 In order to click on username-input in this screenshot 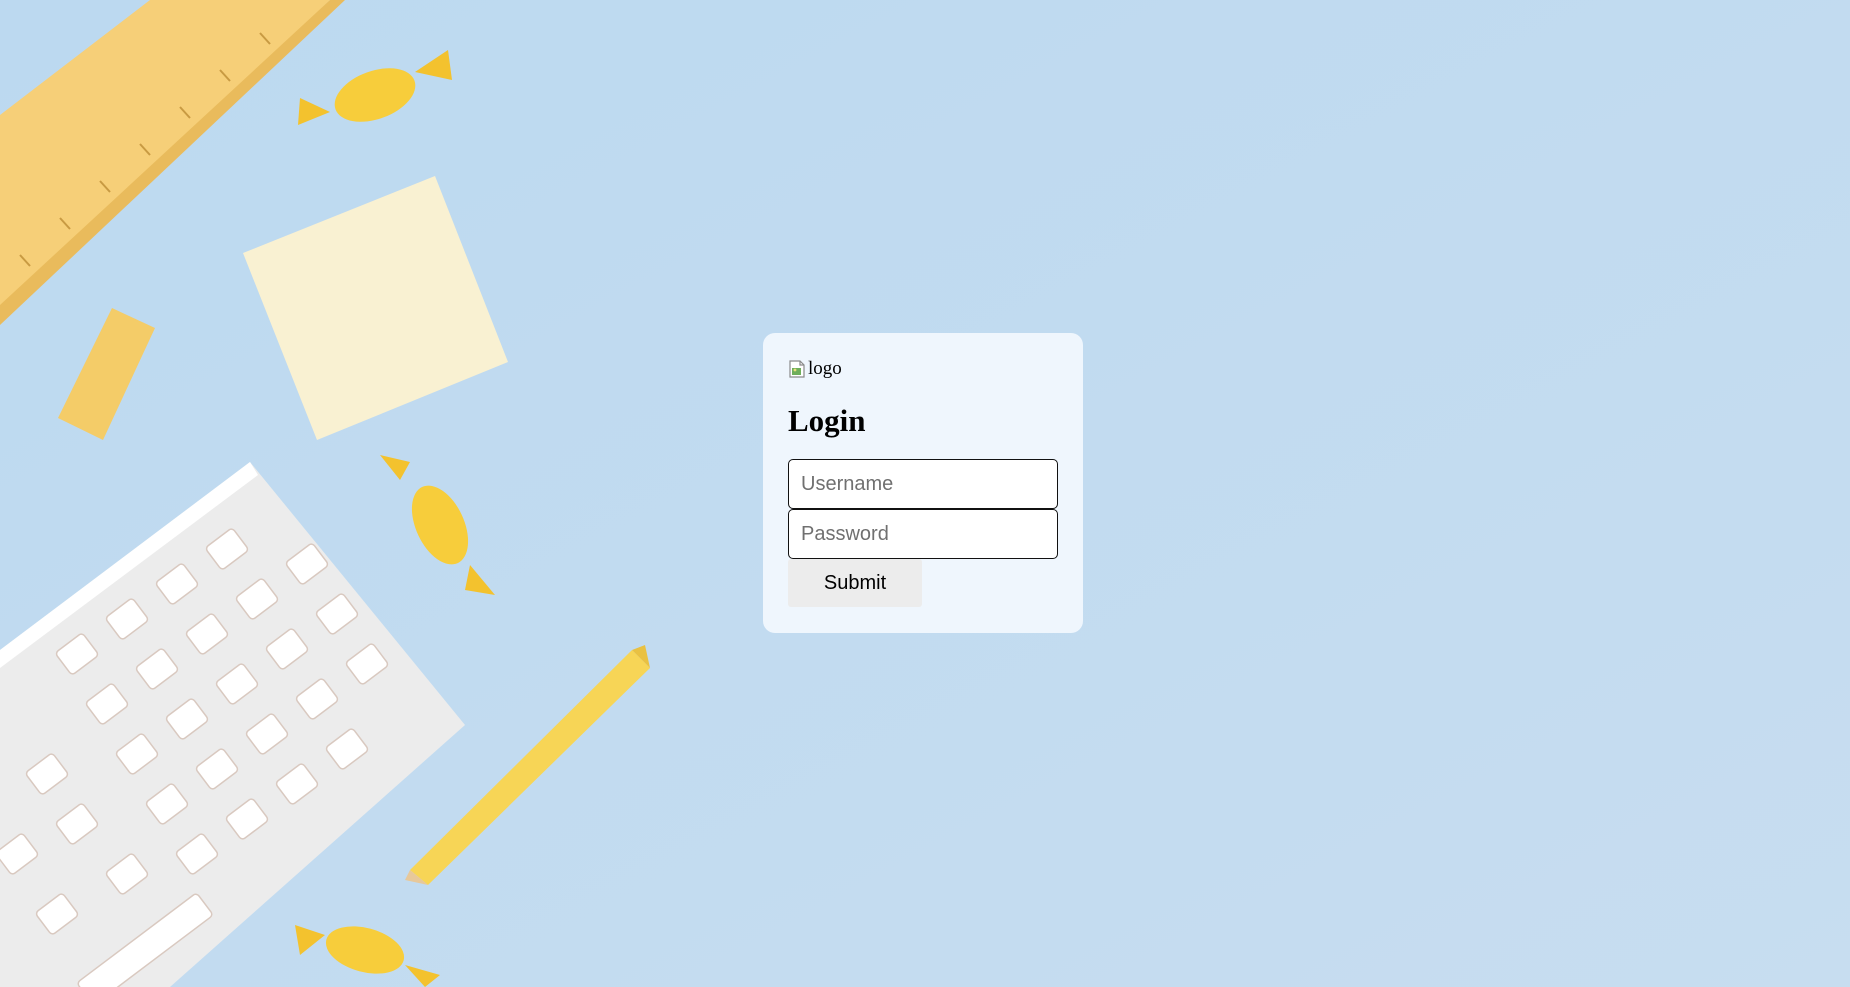, I will do `click(923, 484)`.